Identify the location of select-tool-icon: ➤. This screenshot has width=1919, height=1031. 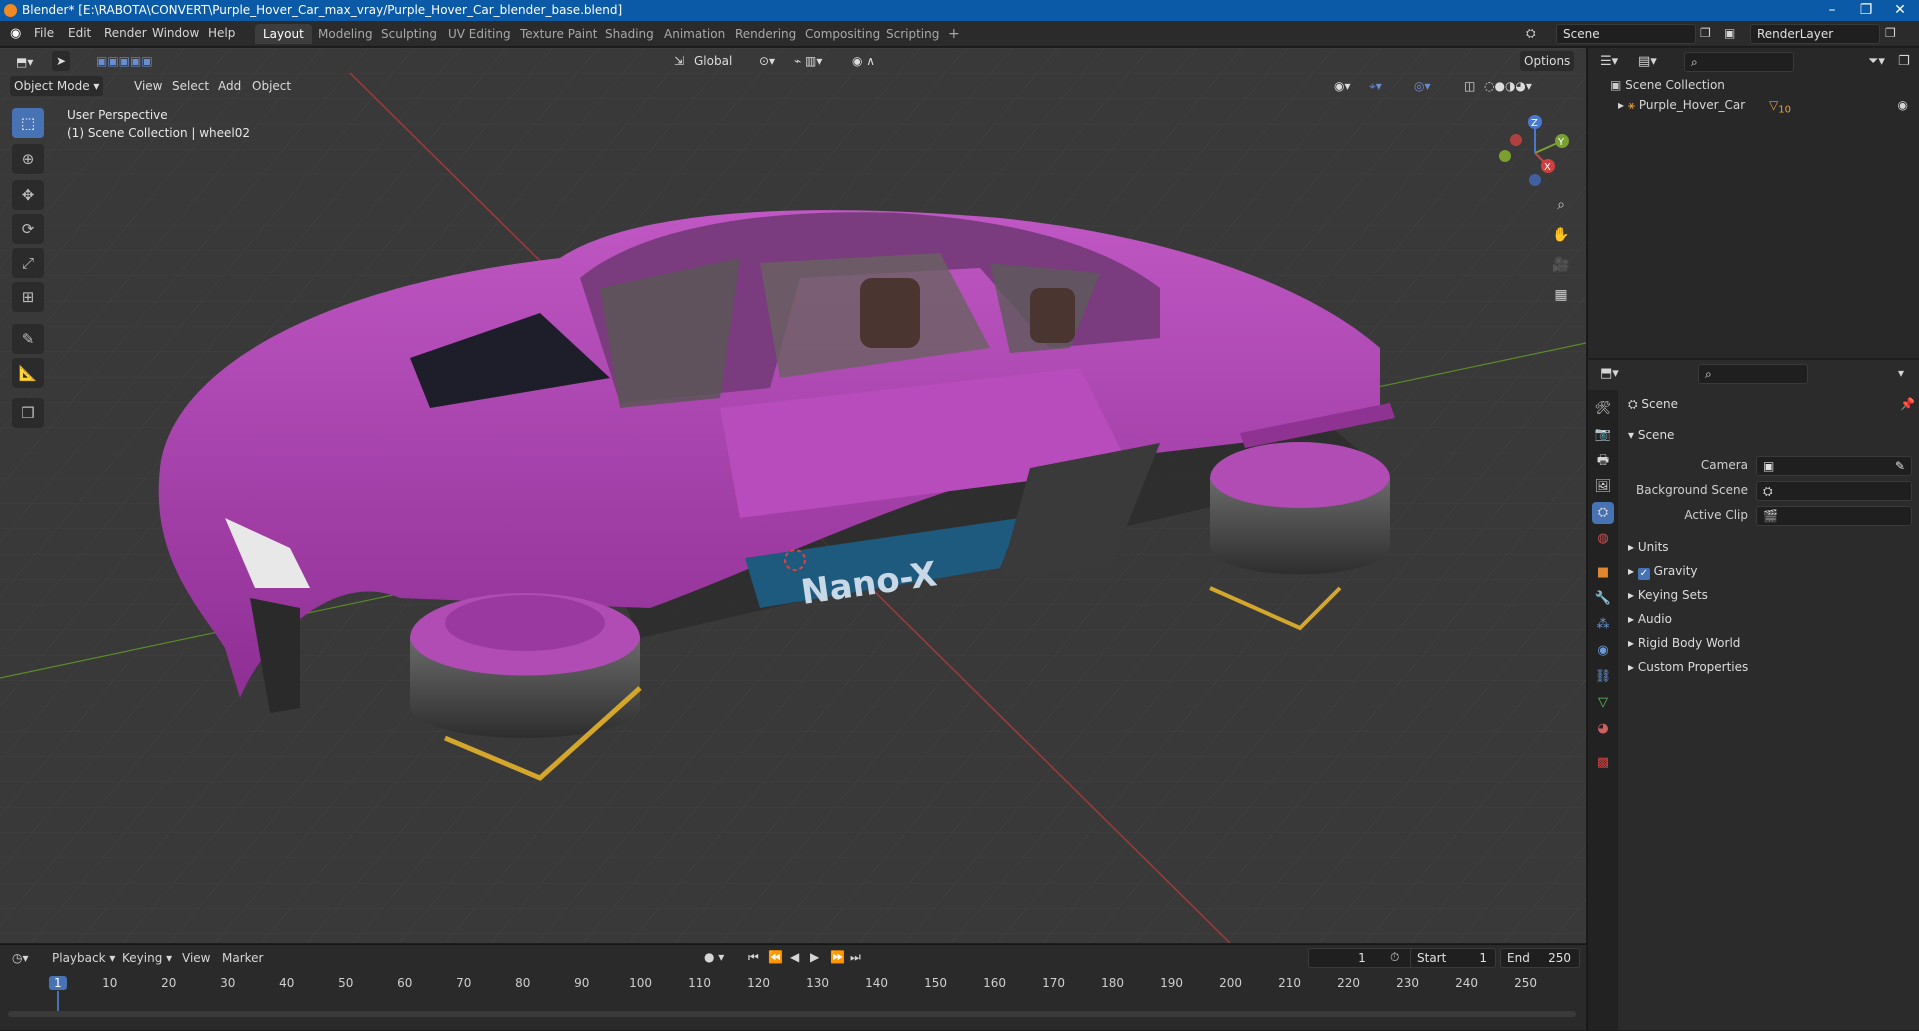
(61, 61).